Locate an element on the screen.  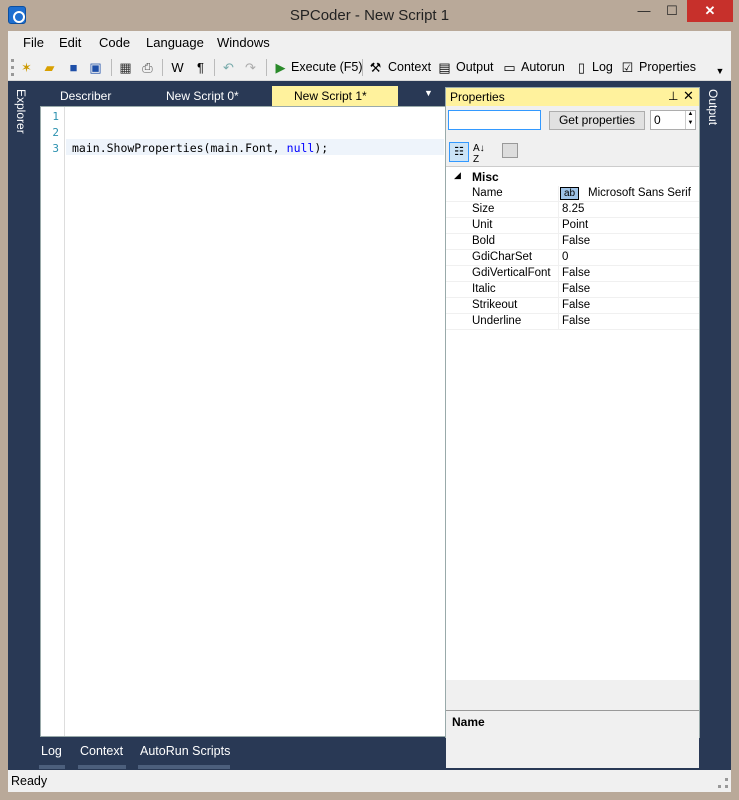
output-button: Output is located at coordinates (475, 67).